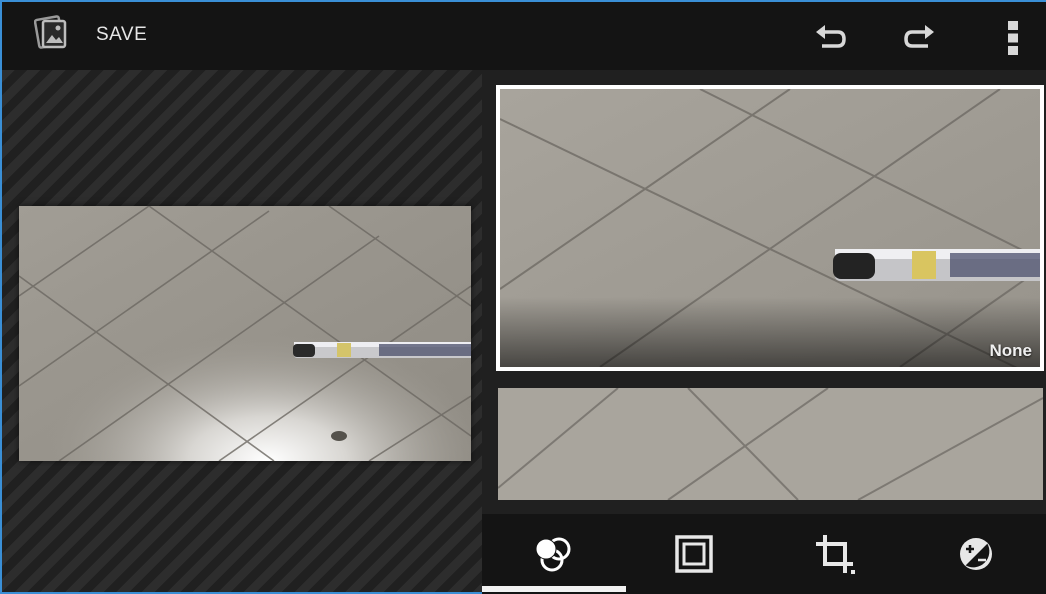  Describe the element at coordinates (770, 332) in the screenshot. I see `caption-gradient` at that location.